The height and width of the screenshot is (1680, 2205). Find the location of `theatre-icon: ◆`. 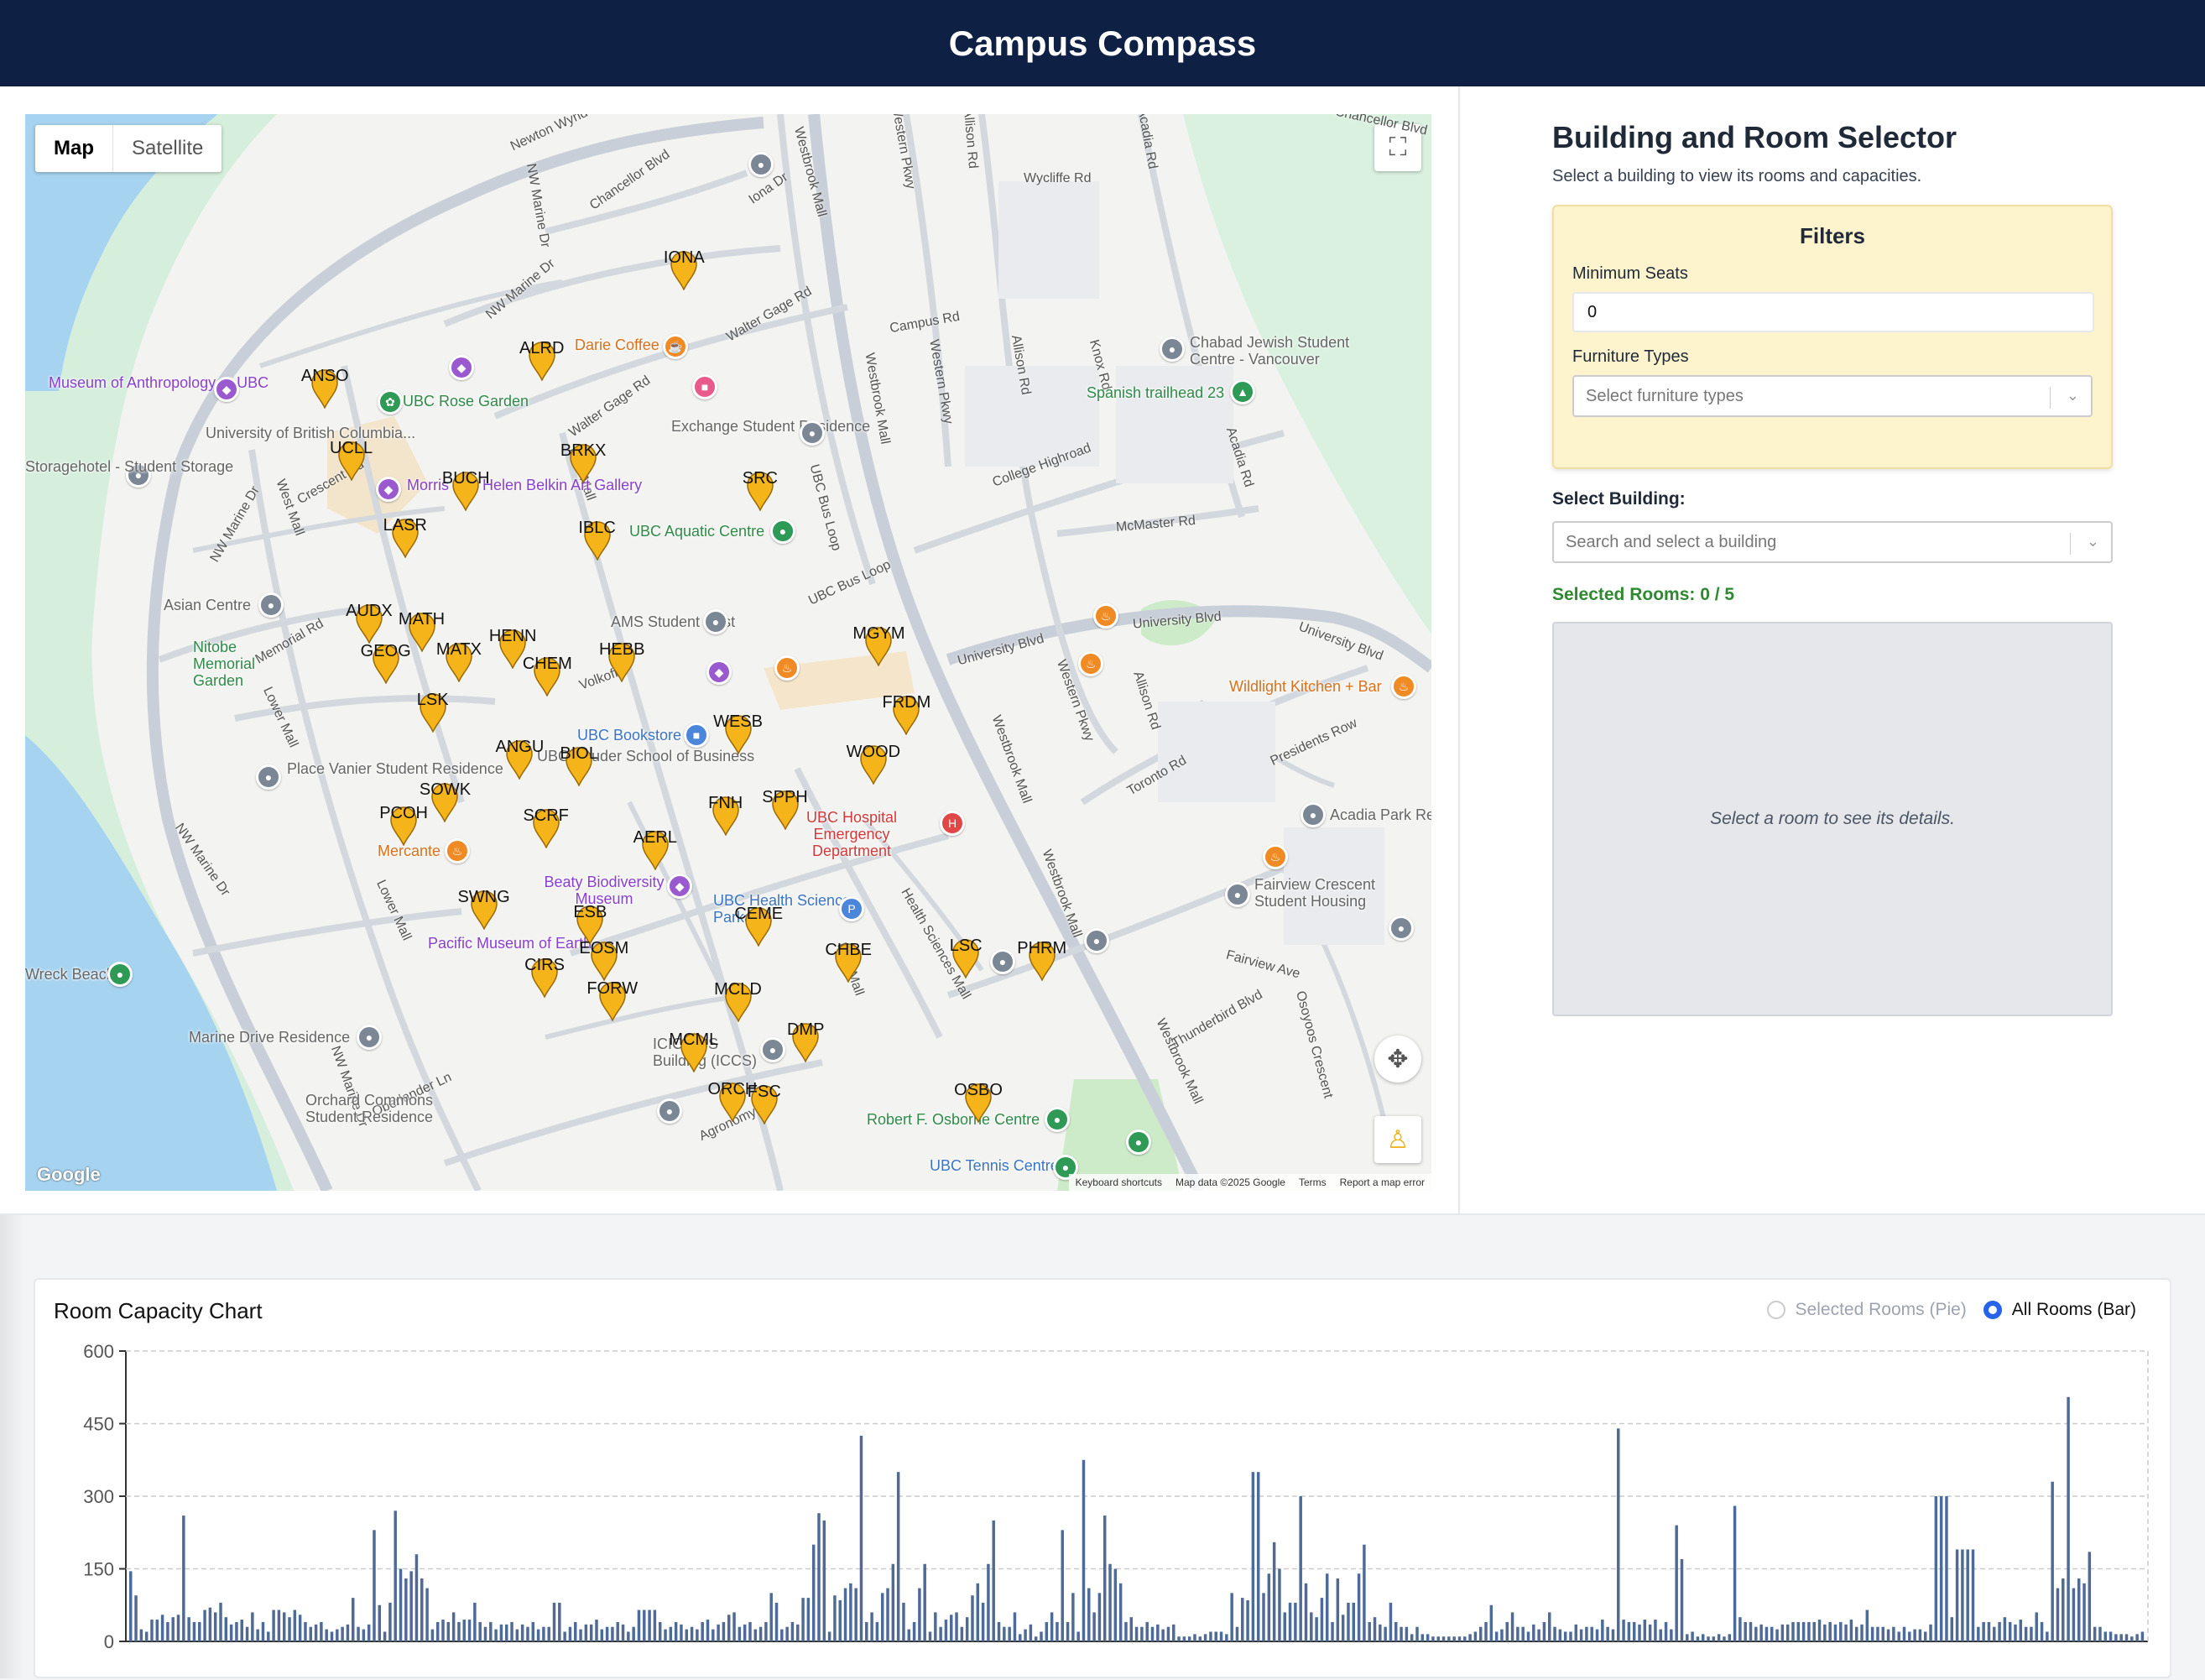

theatre-icon: ◆ is located at coordinates (719, 672).